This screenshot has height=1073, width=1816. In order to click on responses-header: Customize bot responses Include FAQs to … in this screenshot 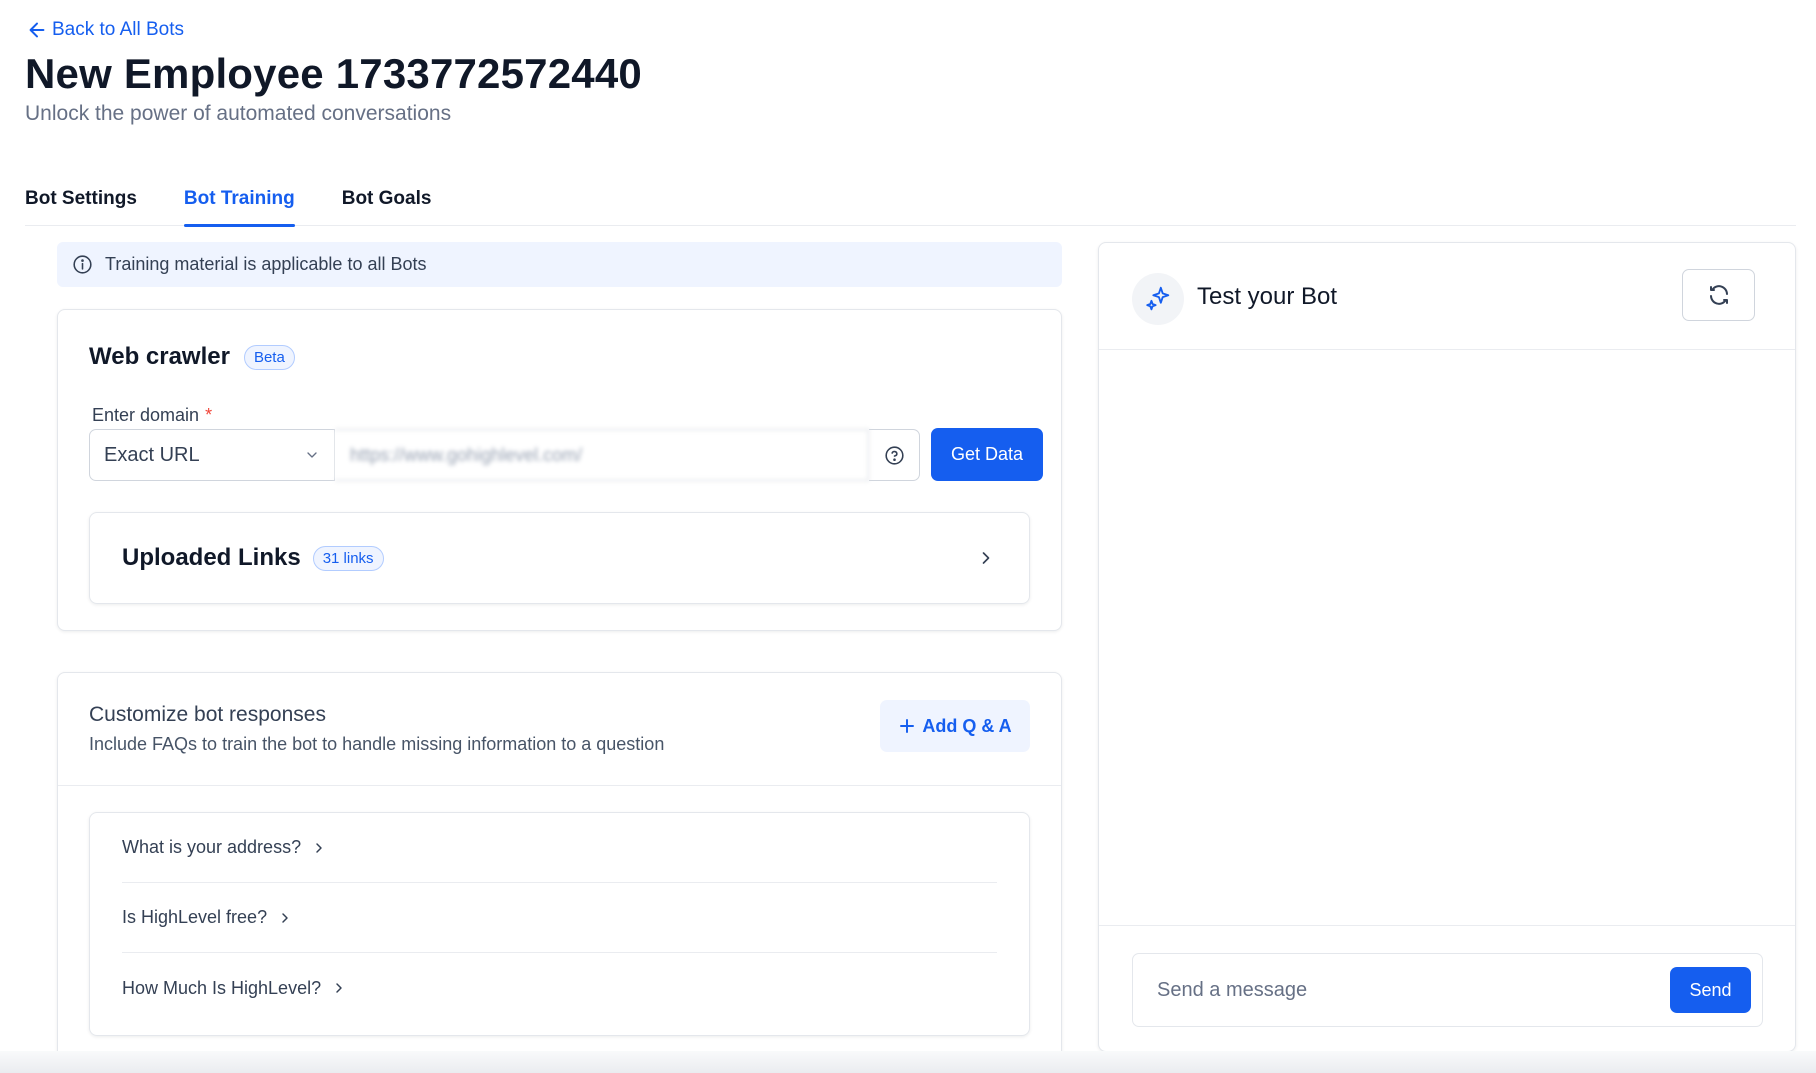, I will do `click(559, 729)`.